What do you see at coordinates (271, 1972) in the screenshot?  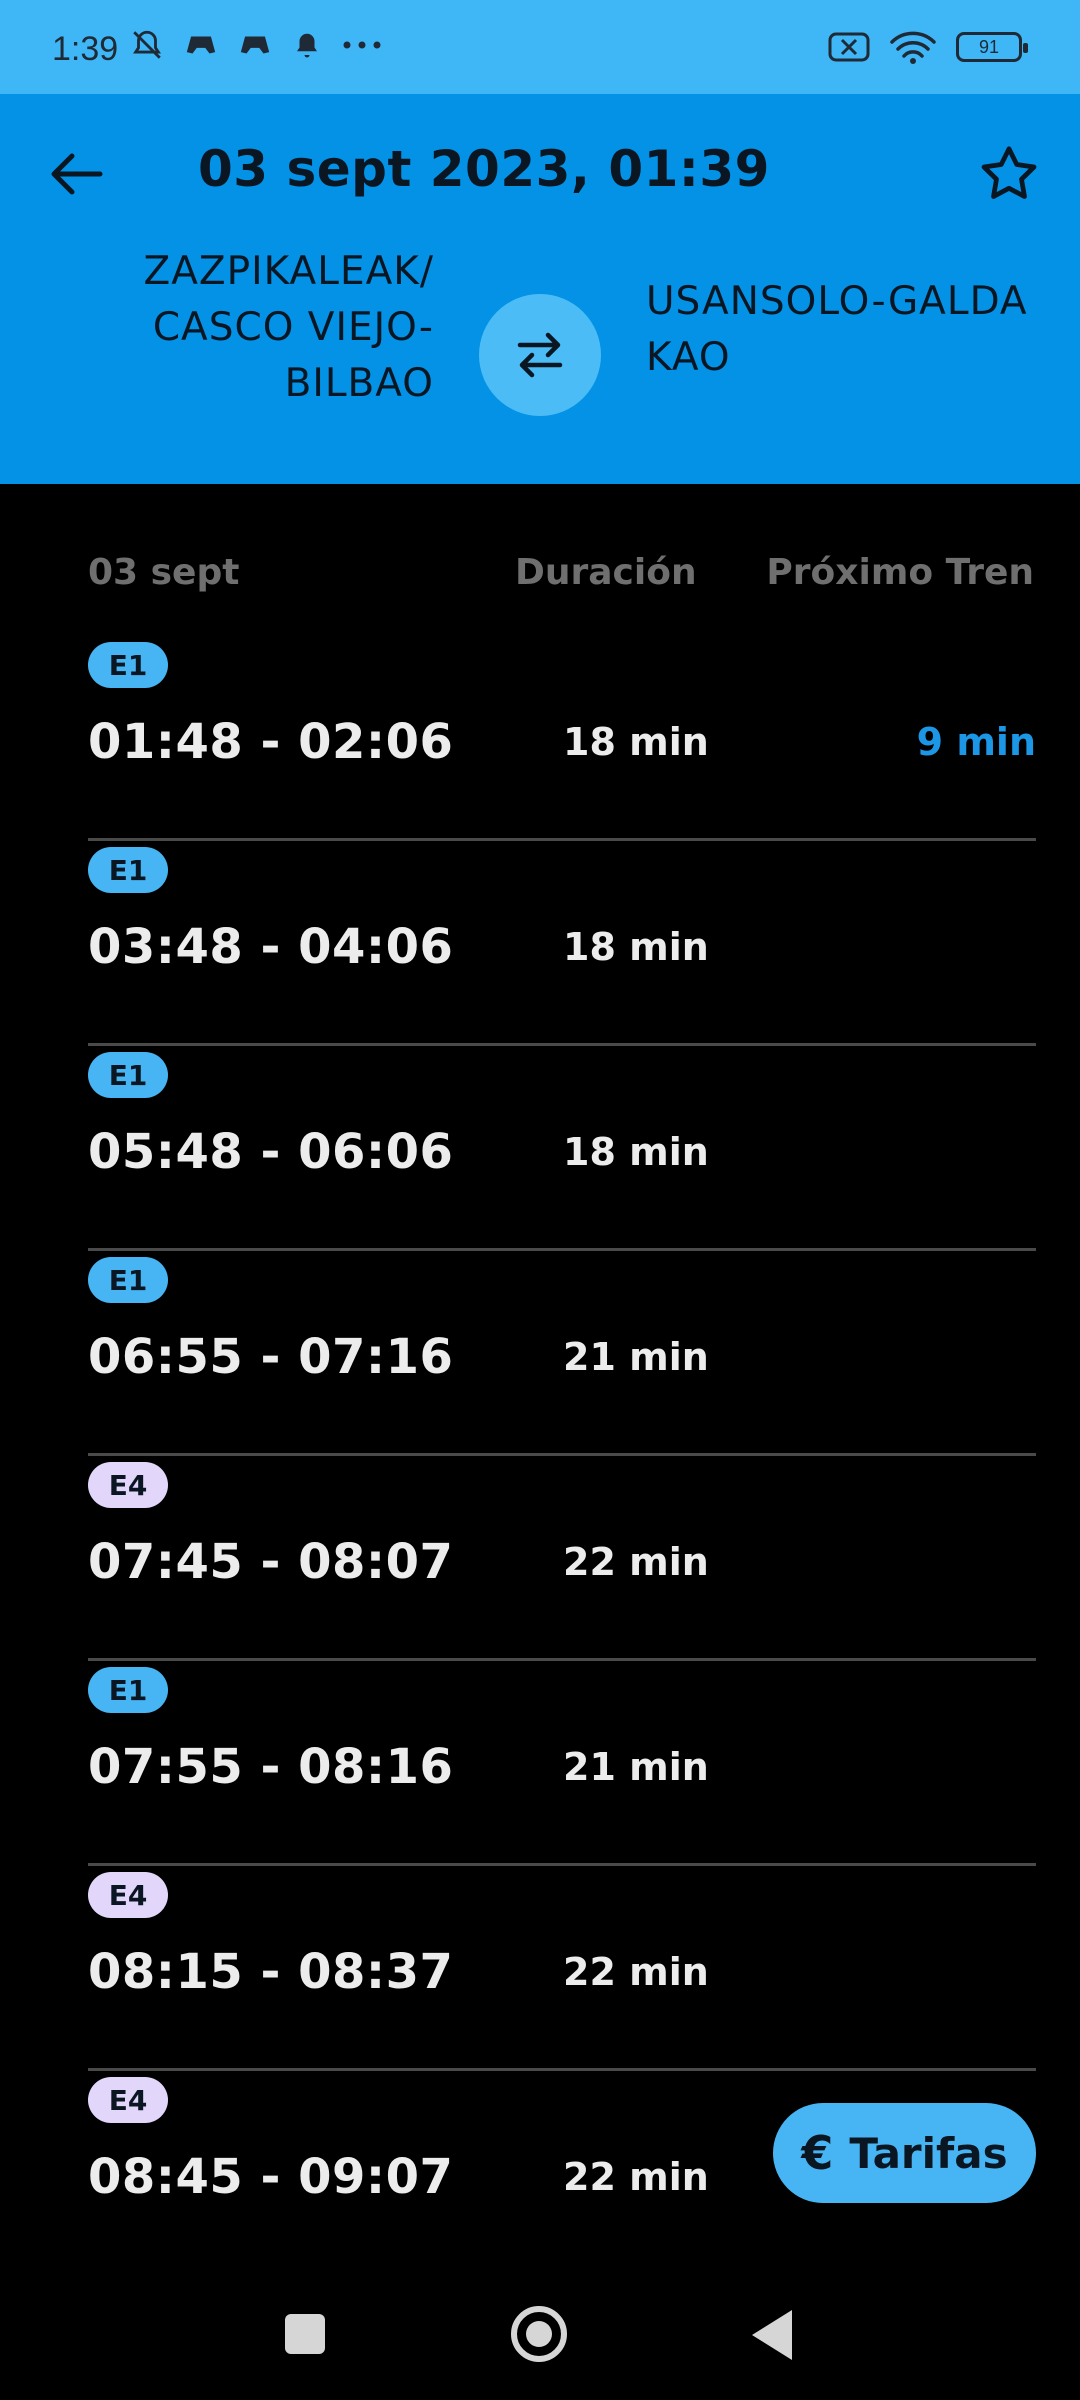 I see `trip-times: 08:15 - 08:37` at bounding box center [271, 1972].